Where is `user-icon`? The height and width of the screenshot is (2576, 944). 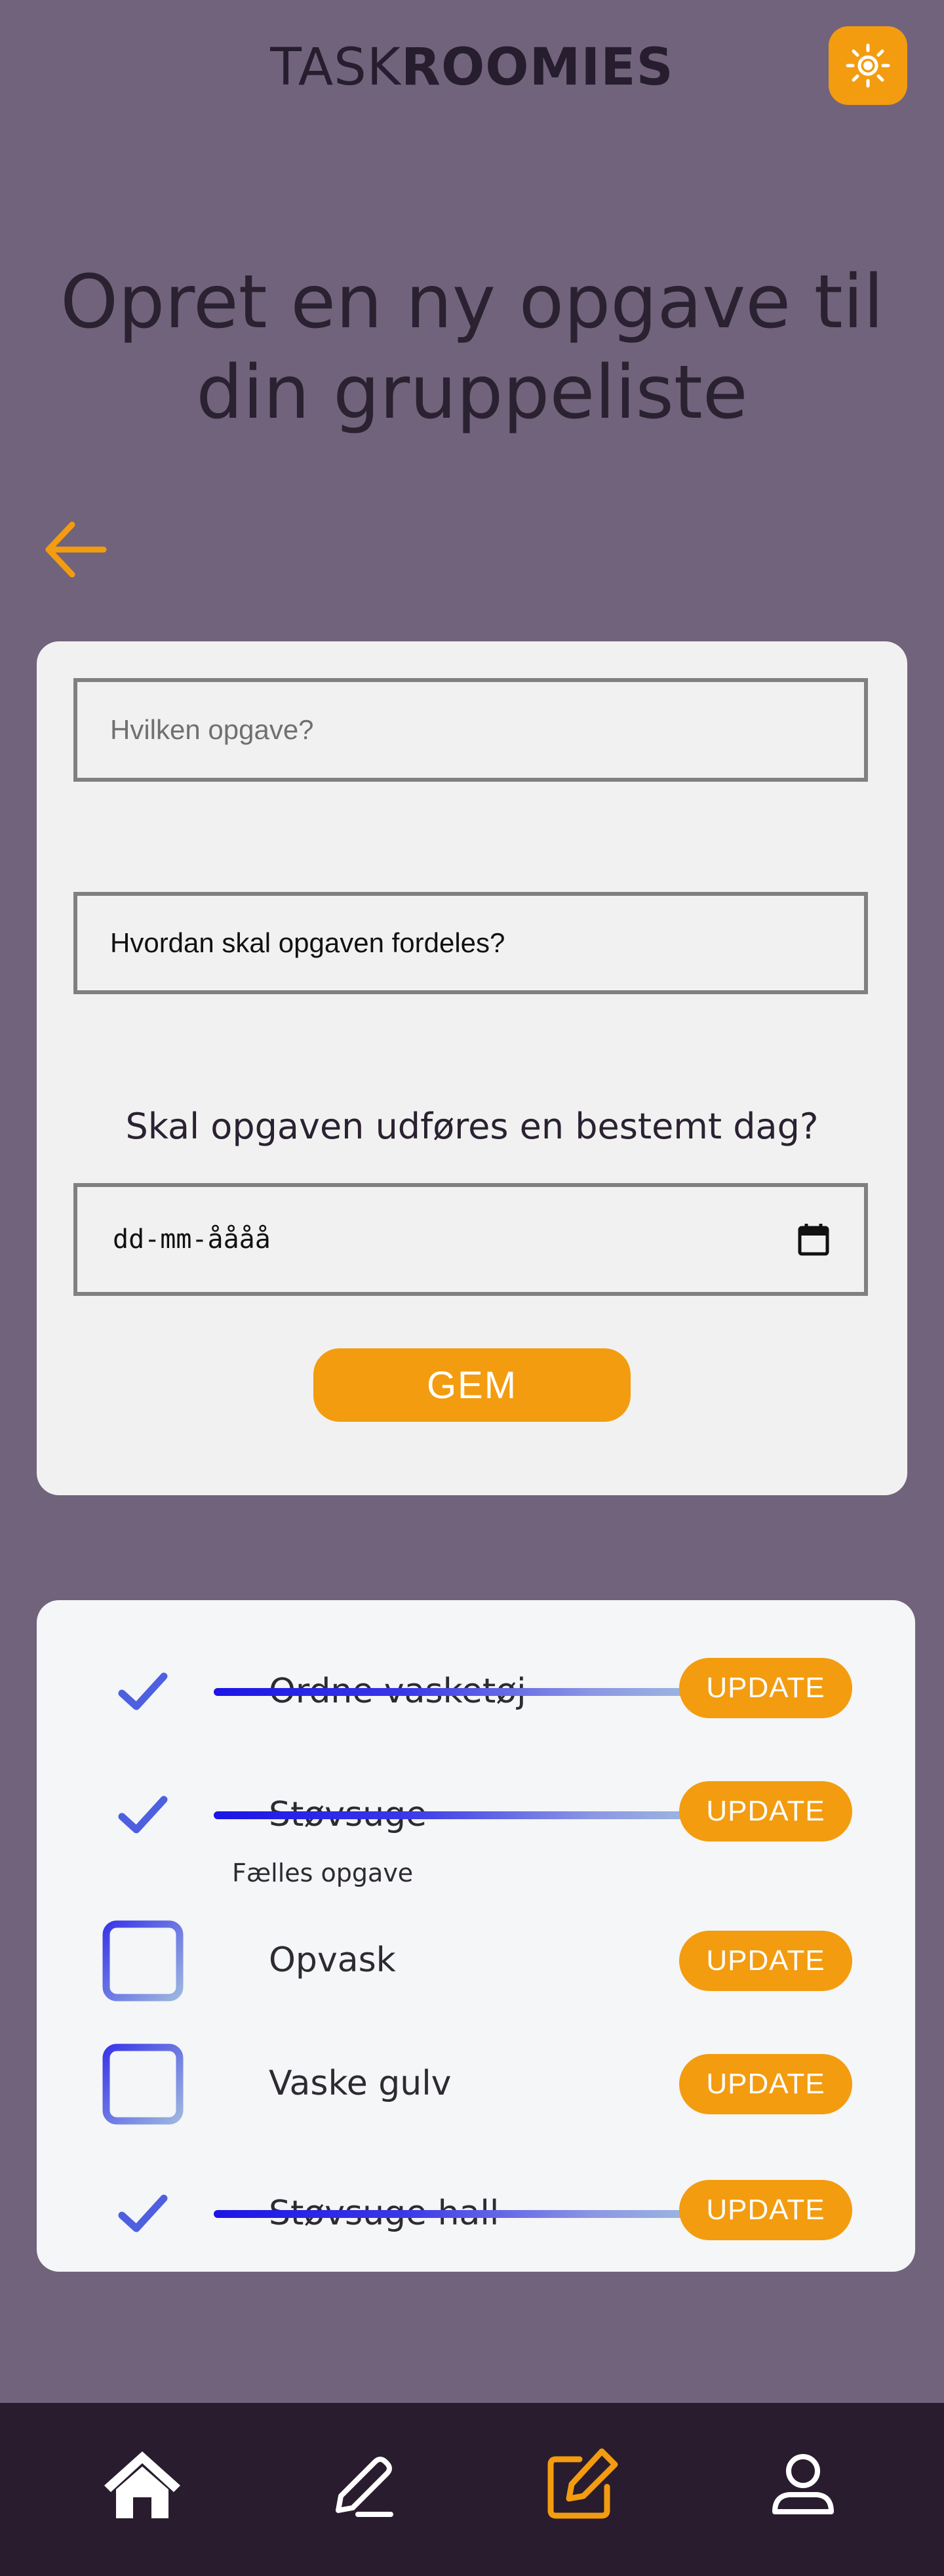
user-icon is located at coordinates (803, 2484).